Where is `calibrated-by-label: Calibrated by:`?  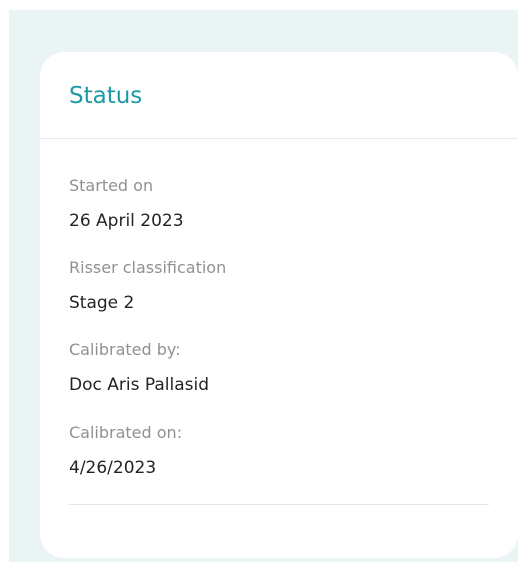 calibrated-by-label: Calibrated by: is located at coordinates (125, 349).